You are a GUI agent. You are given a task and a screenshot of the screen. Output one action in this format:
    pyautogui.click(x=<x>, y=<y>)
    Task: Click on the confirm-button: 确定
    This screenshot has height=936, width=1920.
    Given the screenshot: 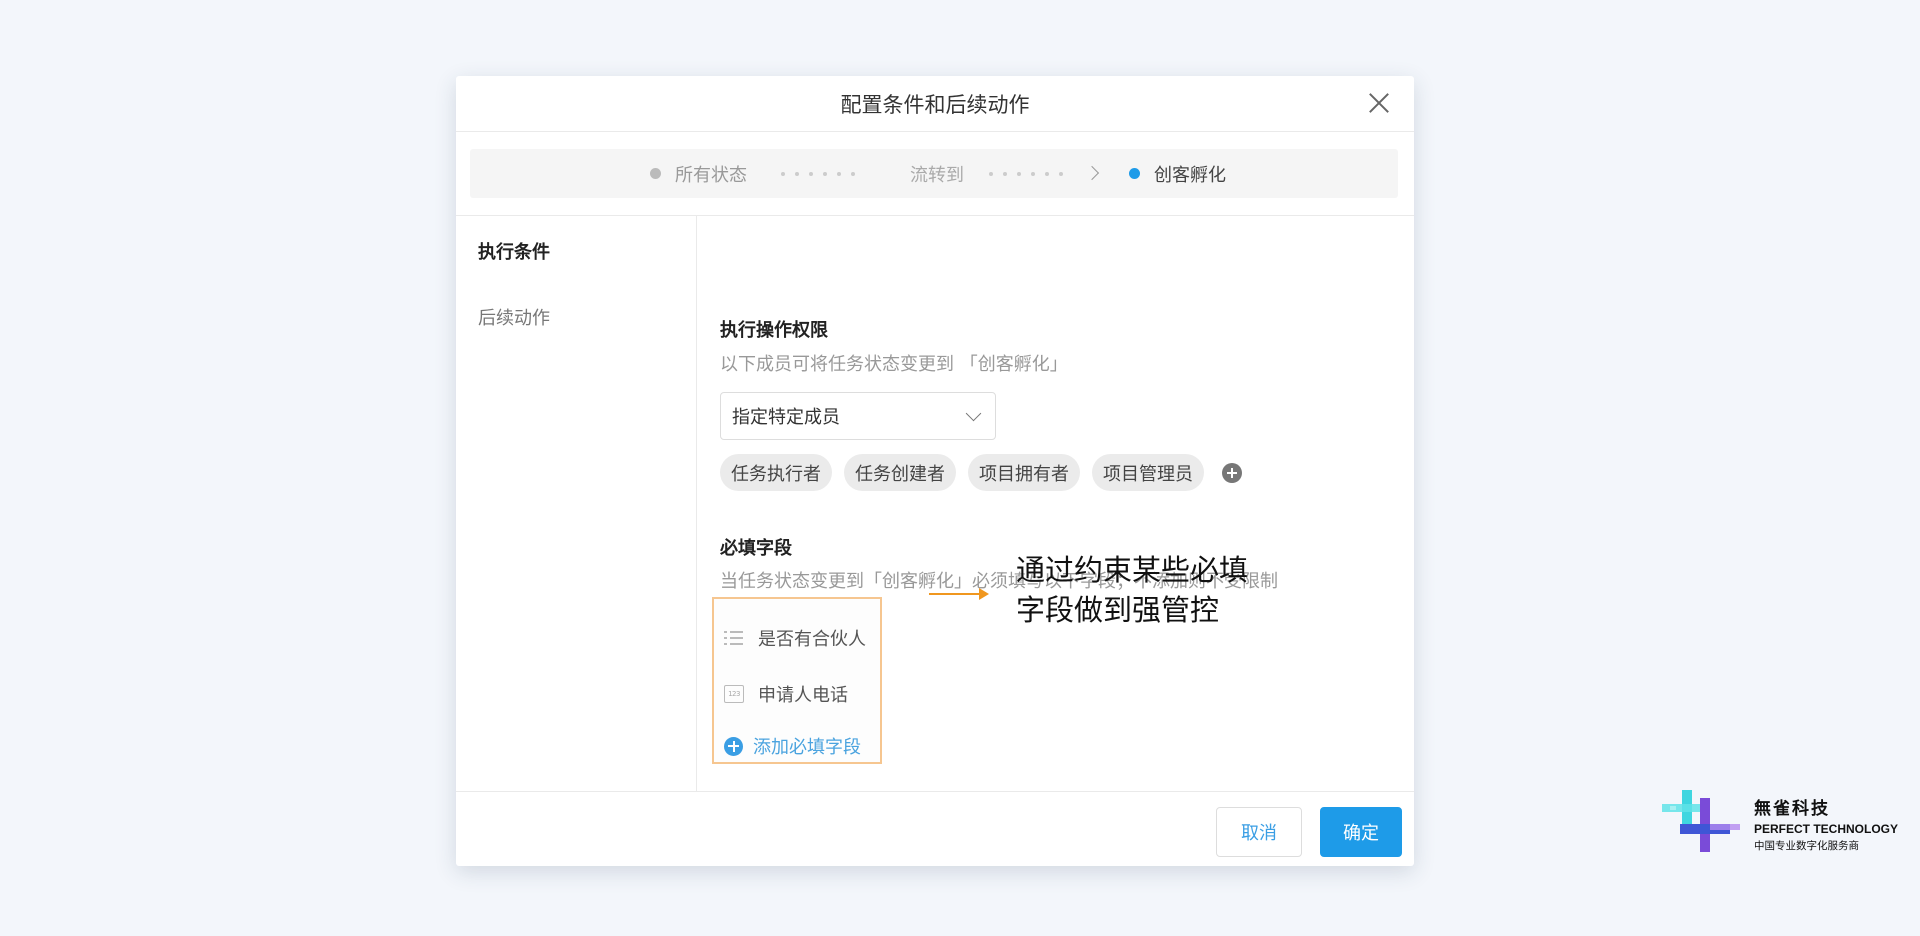 What is the action you would take?
    pyautogui.click(x=1361, y=832)
    